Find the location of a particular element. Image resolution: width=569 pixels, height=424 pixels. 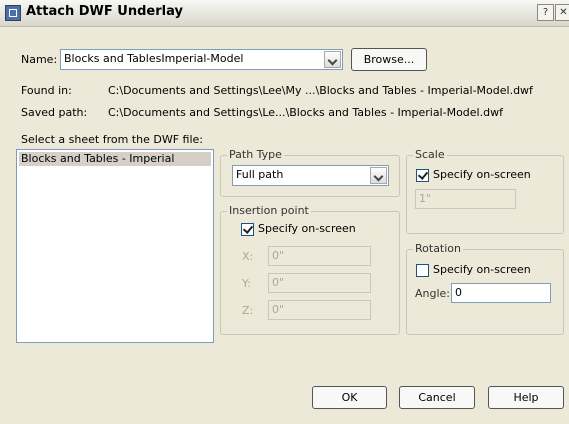

insertion-specify-label: Specify on-screen is located at coordinates (307, 228).